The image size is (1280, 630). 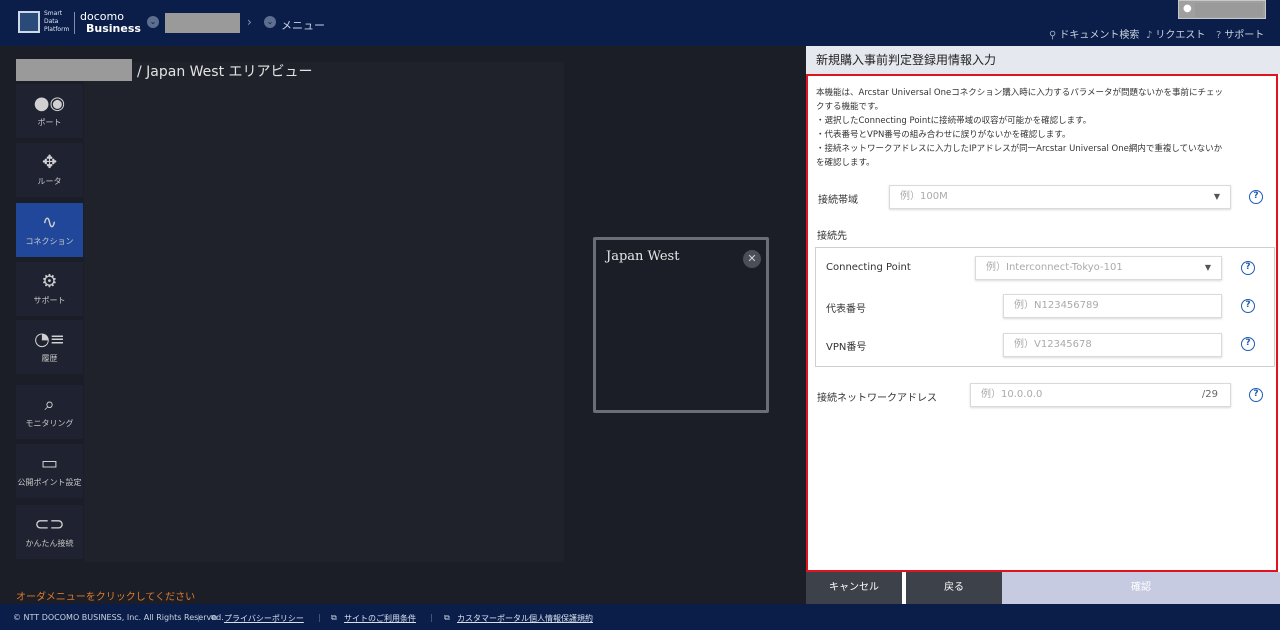 I want to click on connecting-point-select: 例）Interconnect-Tokyo-101 ▼, so click(x=1098, y=268).